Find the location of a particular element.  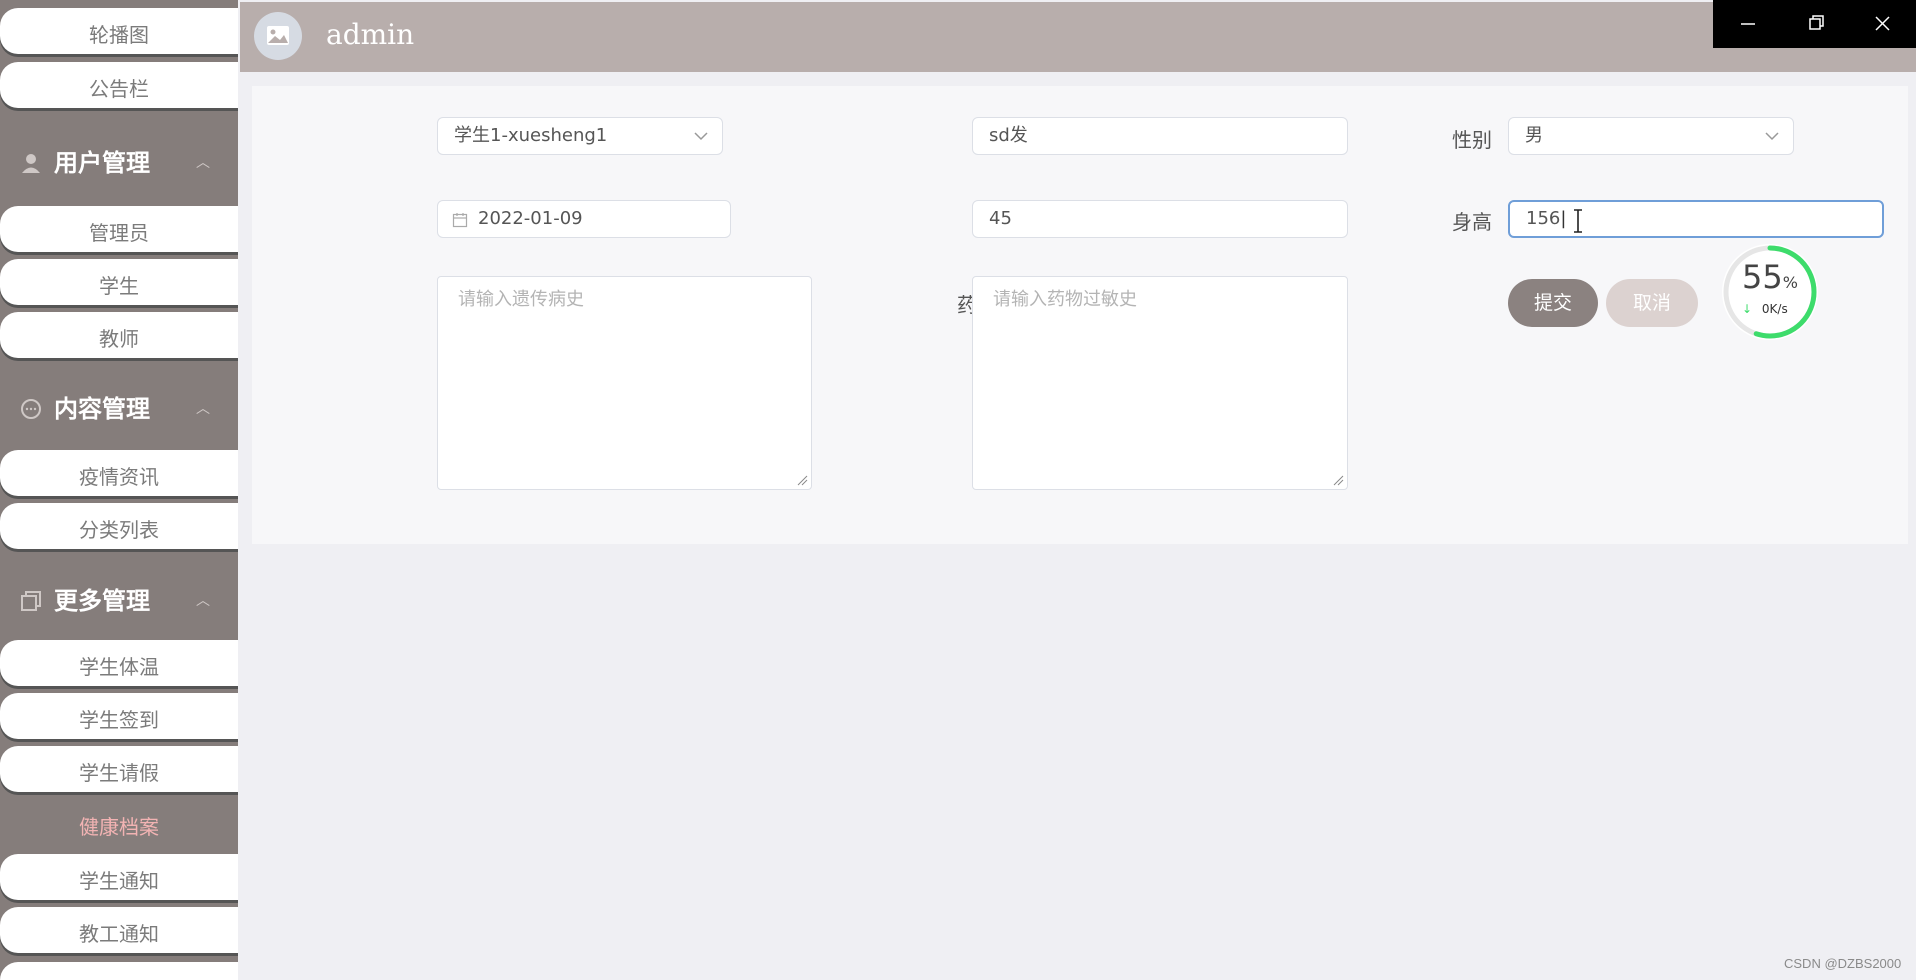

restore-icon is located at coordinates (1816, 22).